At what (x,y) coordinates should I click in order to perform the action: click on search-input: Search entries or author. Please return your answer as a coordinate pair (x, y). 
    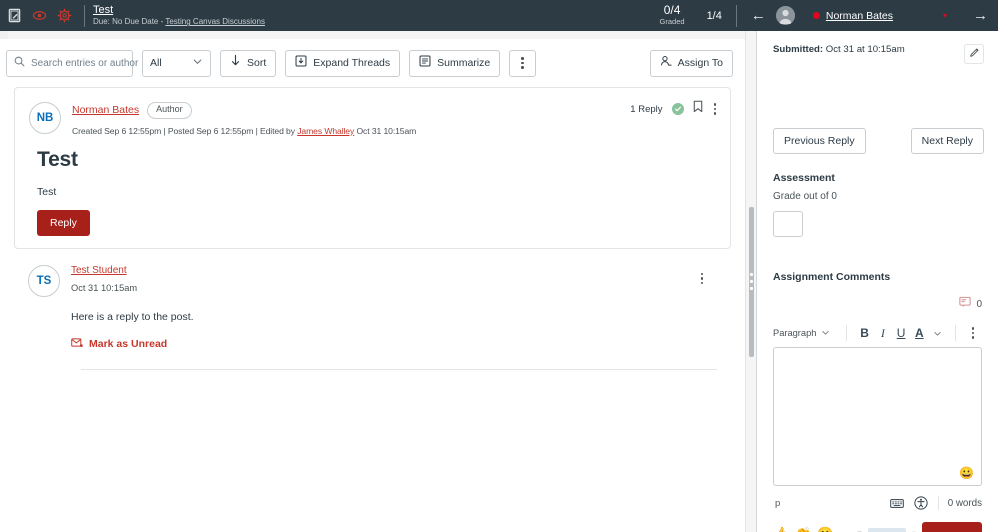
    Looking at the image, I should click on (72, 63).